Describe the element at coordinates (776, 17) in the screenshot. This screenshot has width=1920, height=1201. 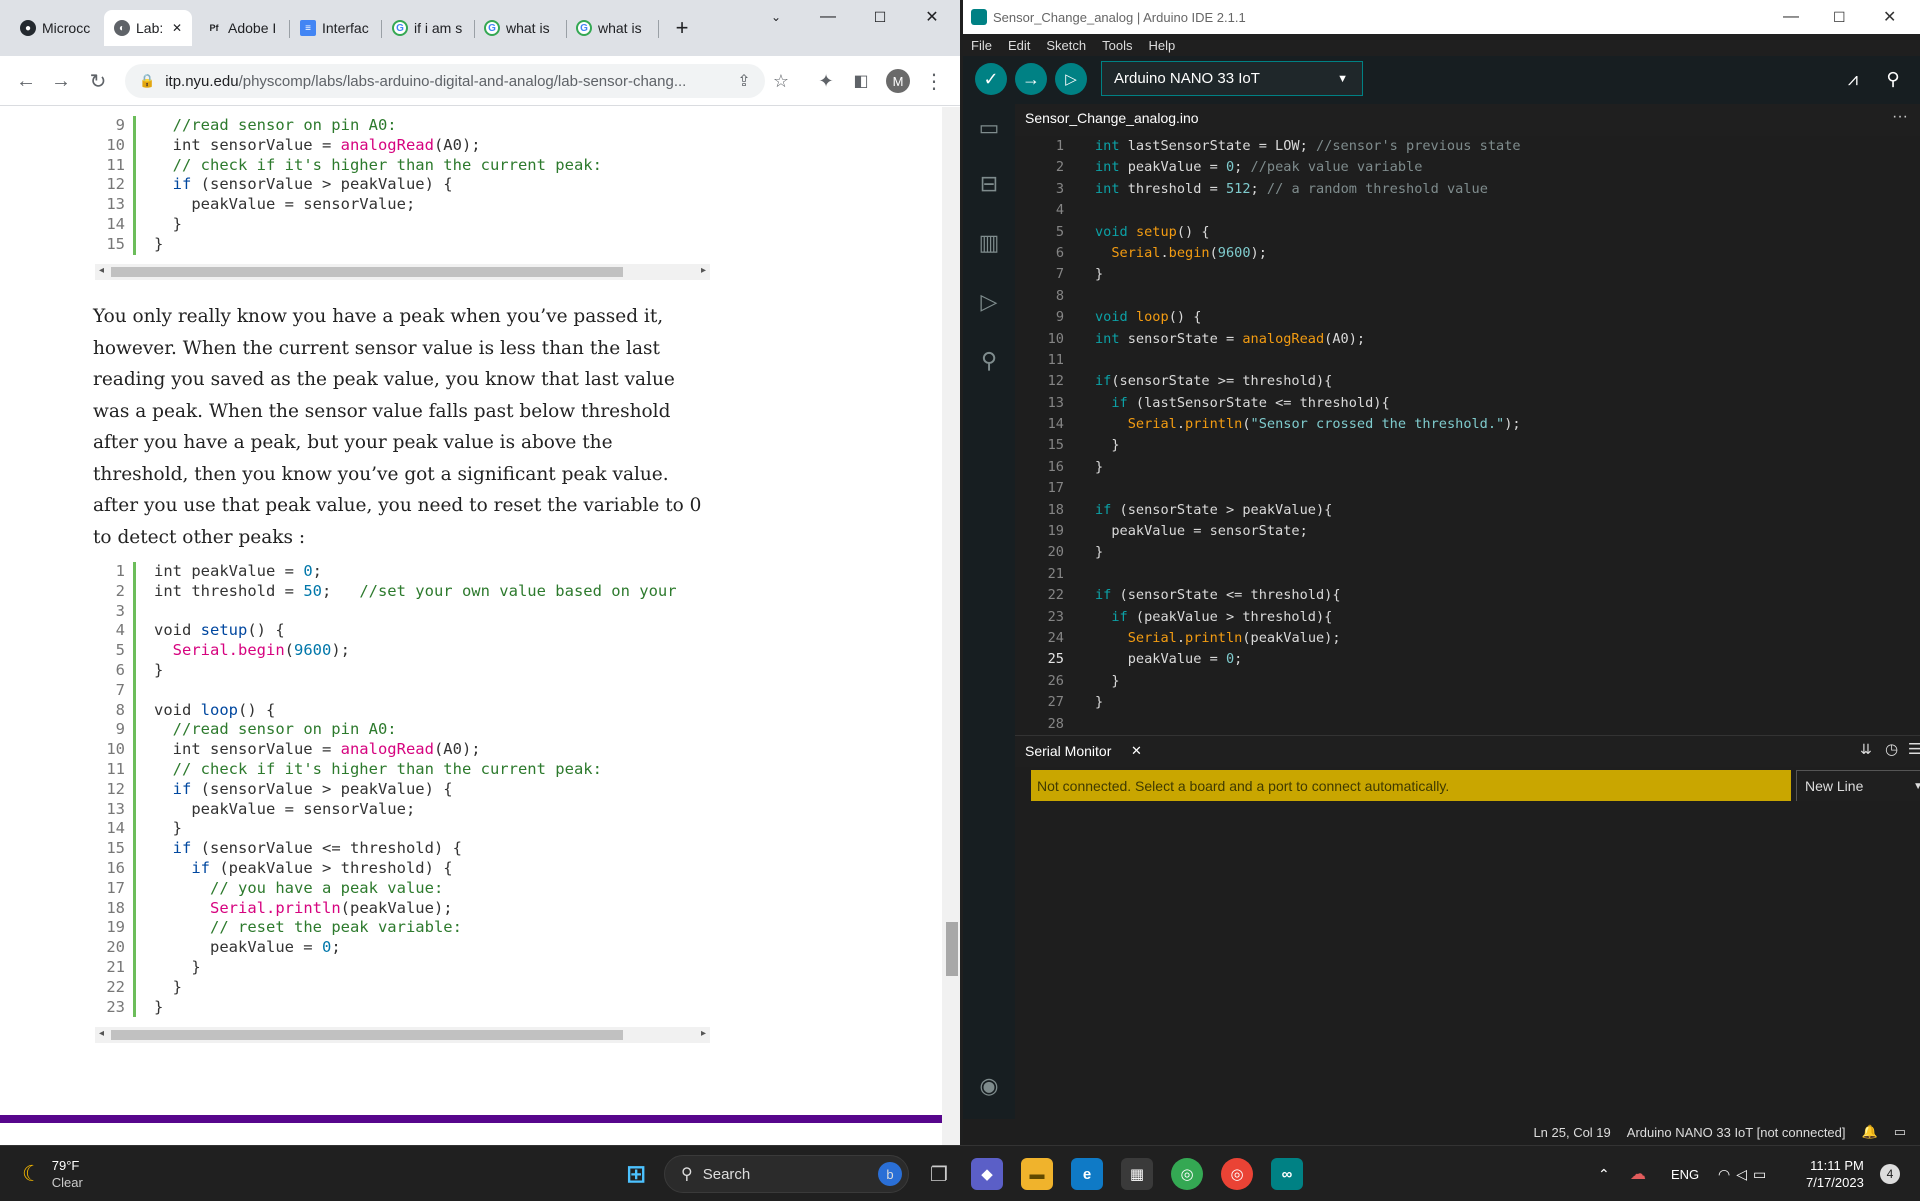
I see `tab-search-icon: ⌄` at that location.